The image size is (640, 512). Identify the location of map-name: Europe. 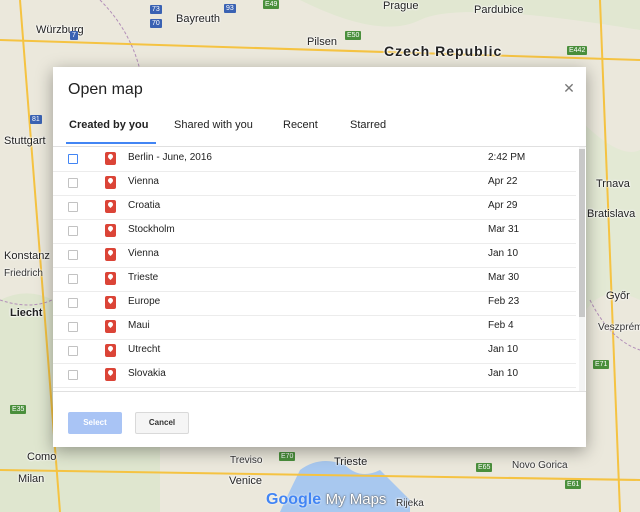
(144, 301).